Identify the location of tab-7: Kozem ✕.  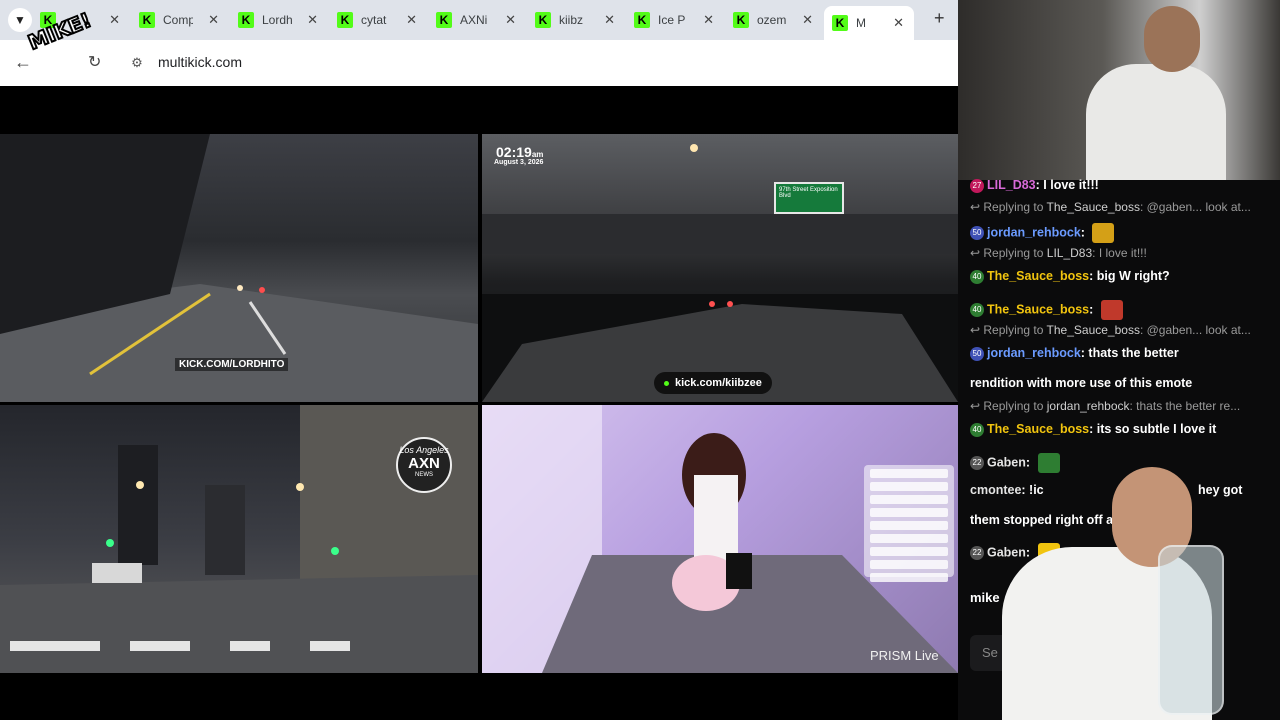
(775, 20).